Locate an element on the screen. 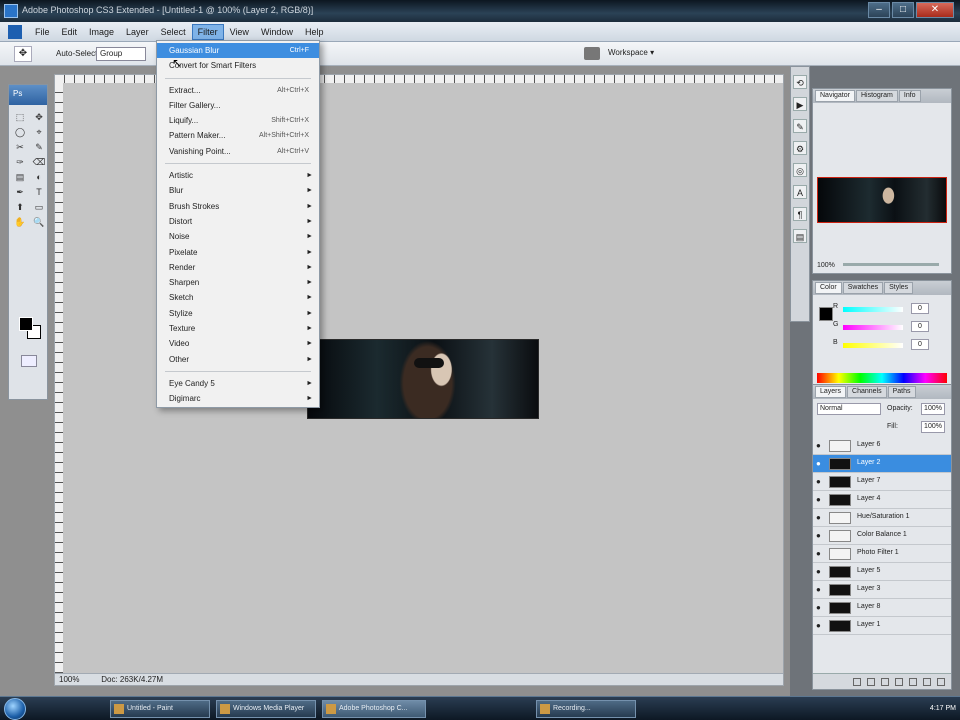 This screenshot has width=960, height=720. layers-tab: Paths is located at coordinates (901, 392).